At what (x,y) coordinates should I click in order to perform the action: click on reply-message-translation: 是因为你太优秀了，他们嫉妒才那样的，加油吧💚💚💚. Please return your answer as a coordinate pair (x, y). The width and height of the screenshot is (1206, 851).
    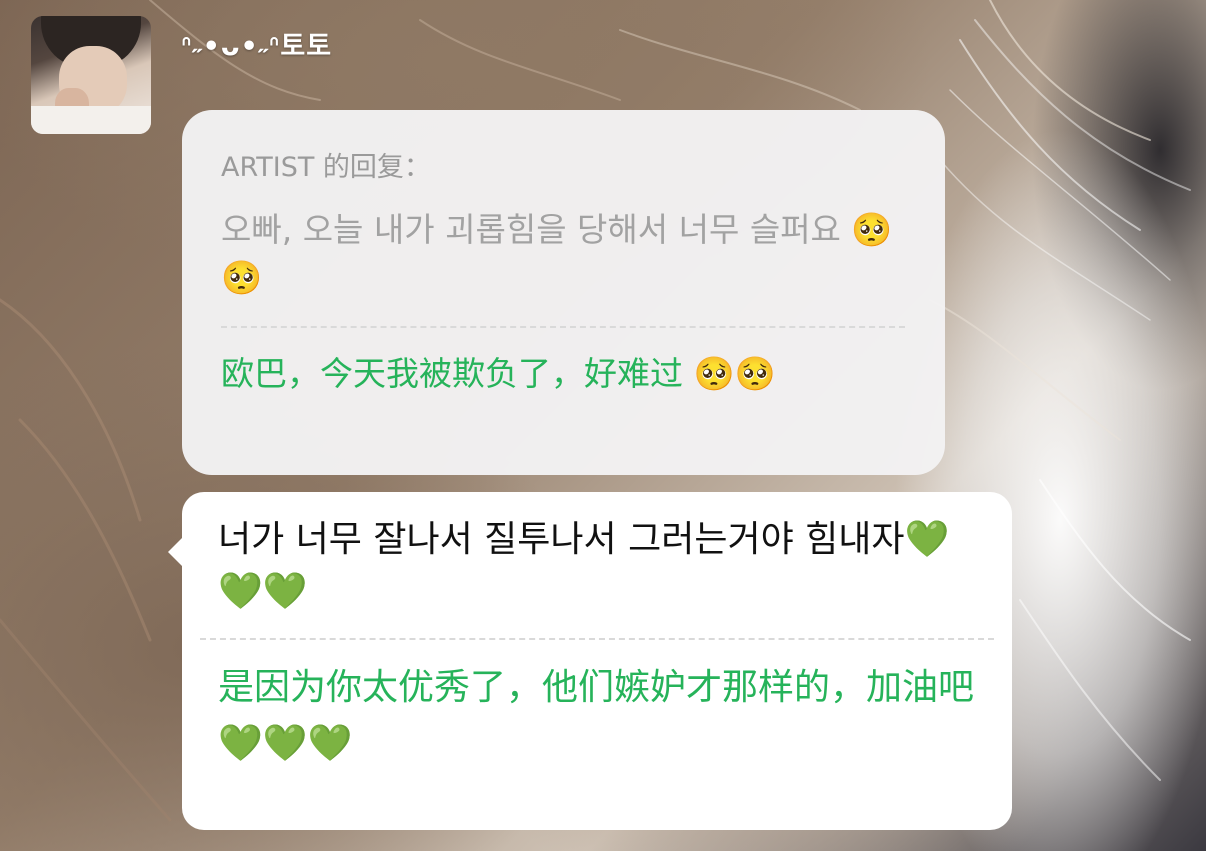
    Looking at the image, I should click on (596, 715).